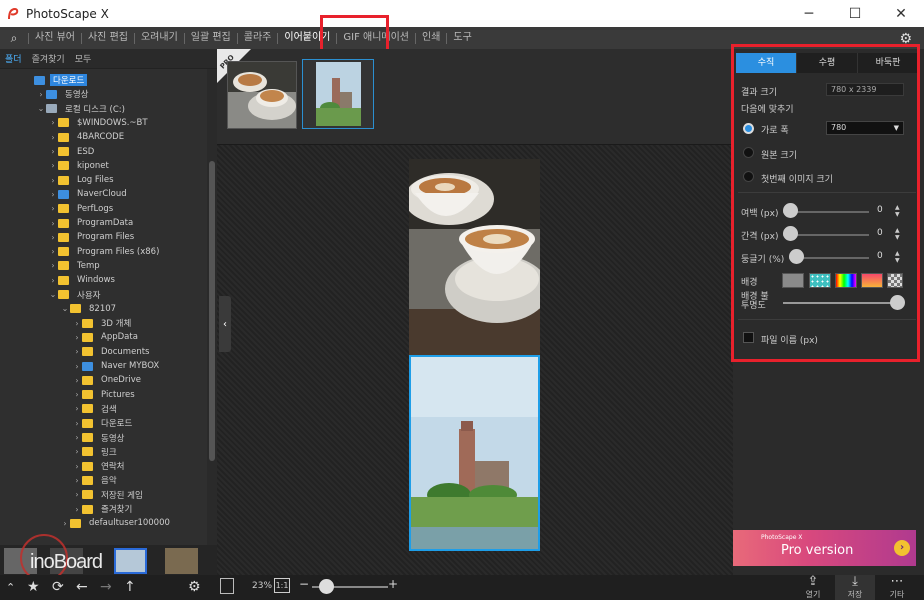  I want to click on search-icon: ⌕, so click(14, 38).